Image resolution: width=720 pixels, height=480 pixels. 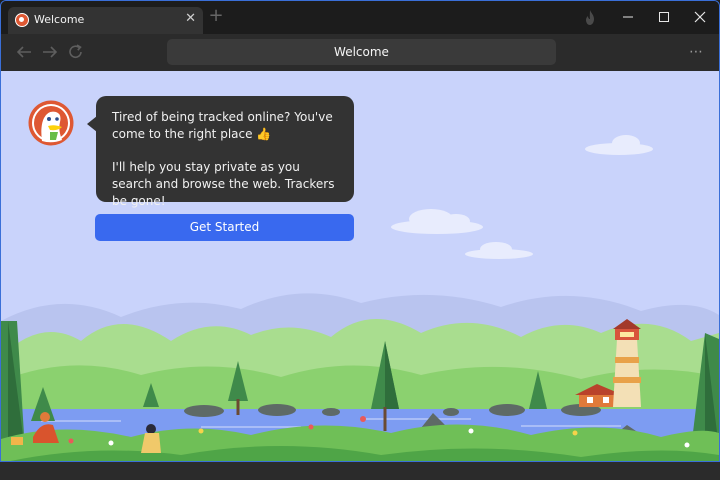 I want to click on duckduckgo-icon, so click(x=22, y=20).